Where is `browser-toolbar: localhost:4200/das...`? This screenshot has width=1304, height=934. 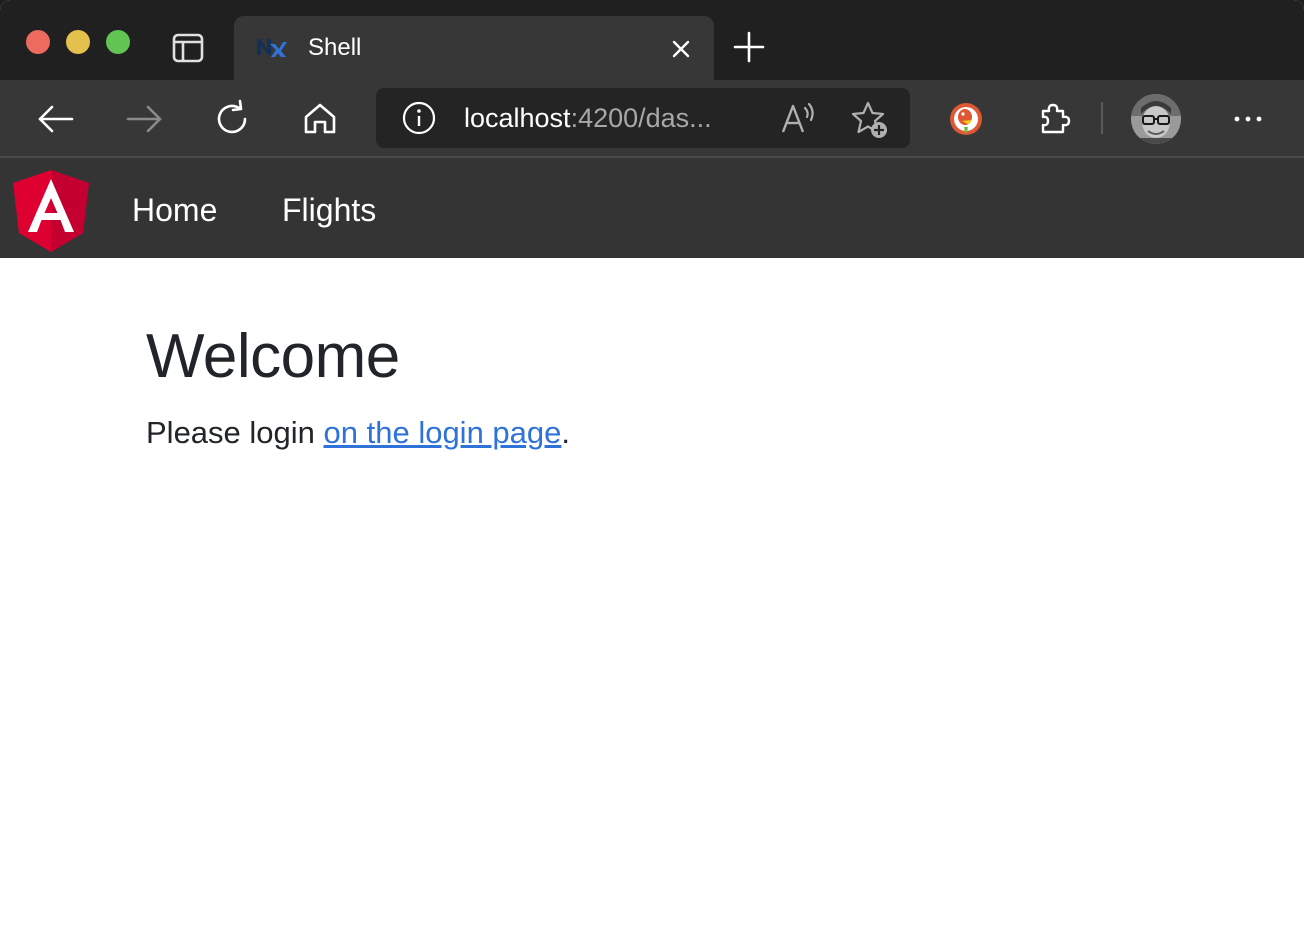
browser-toolbar: localhost:4200/das... is located at coordinates (652, 119).